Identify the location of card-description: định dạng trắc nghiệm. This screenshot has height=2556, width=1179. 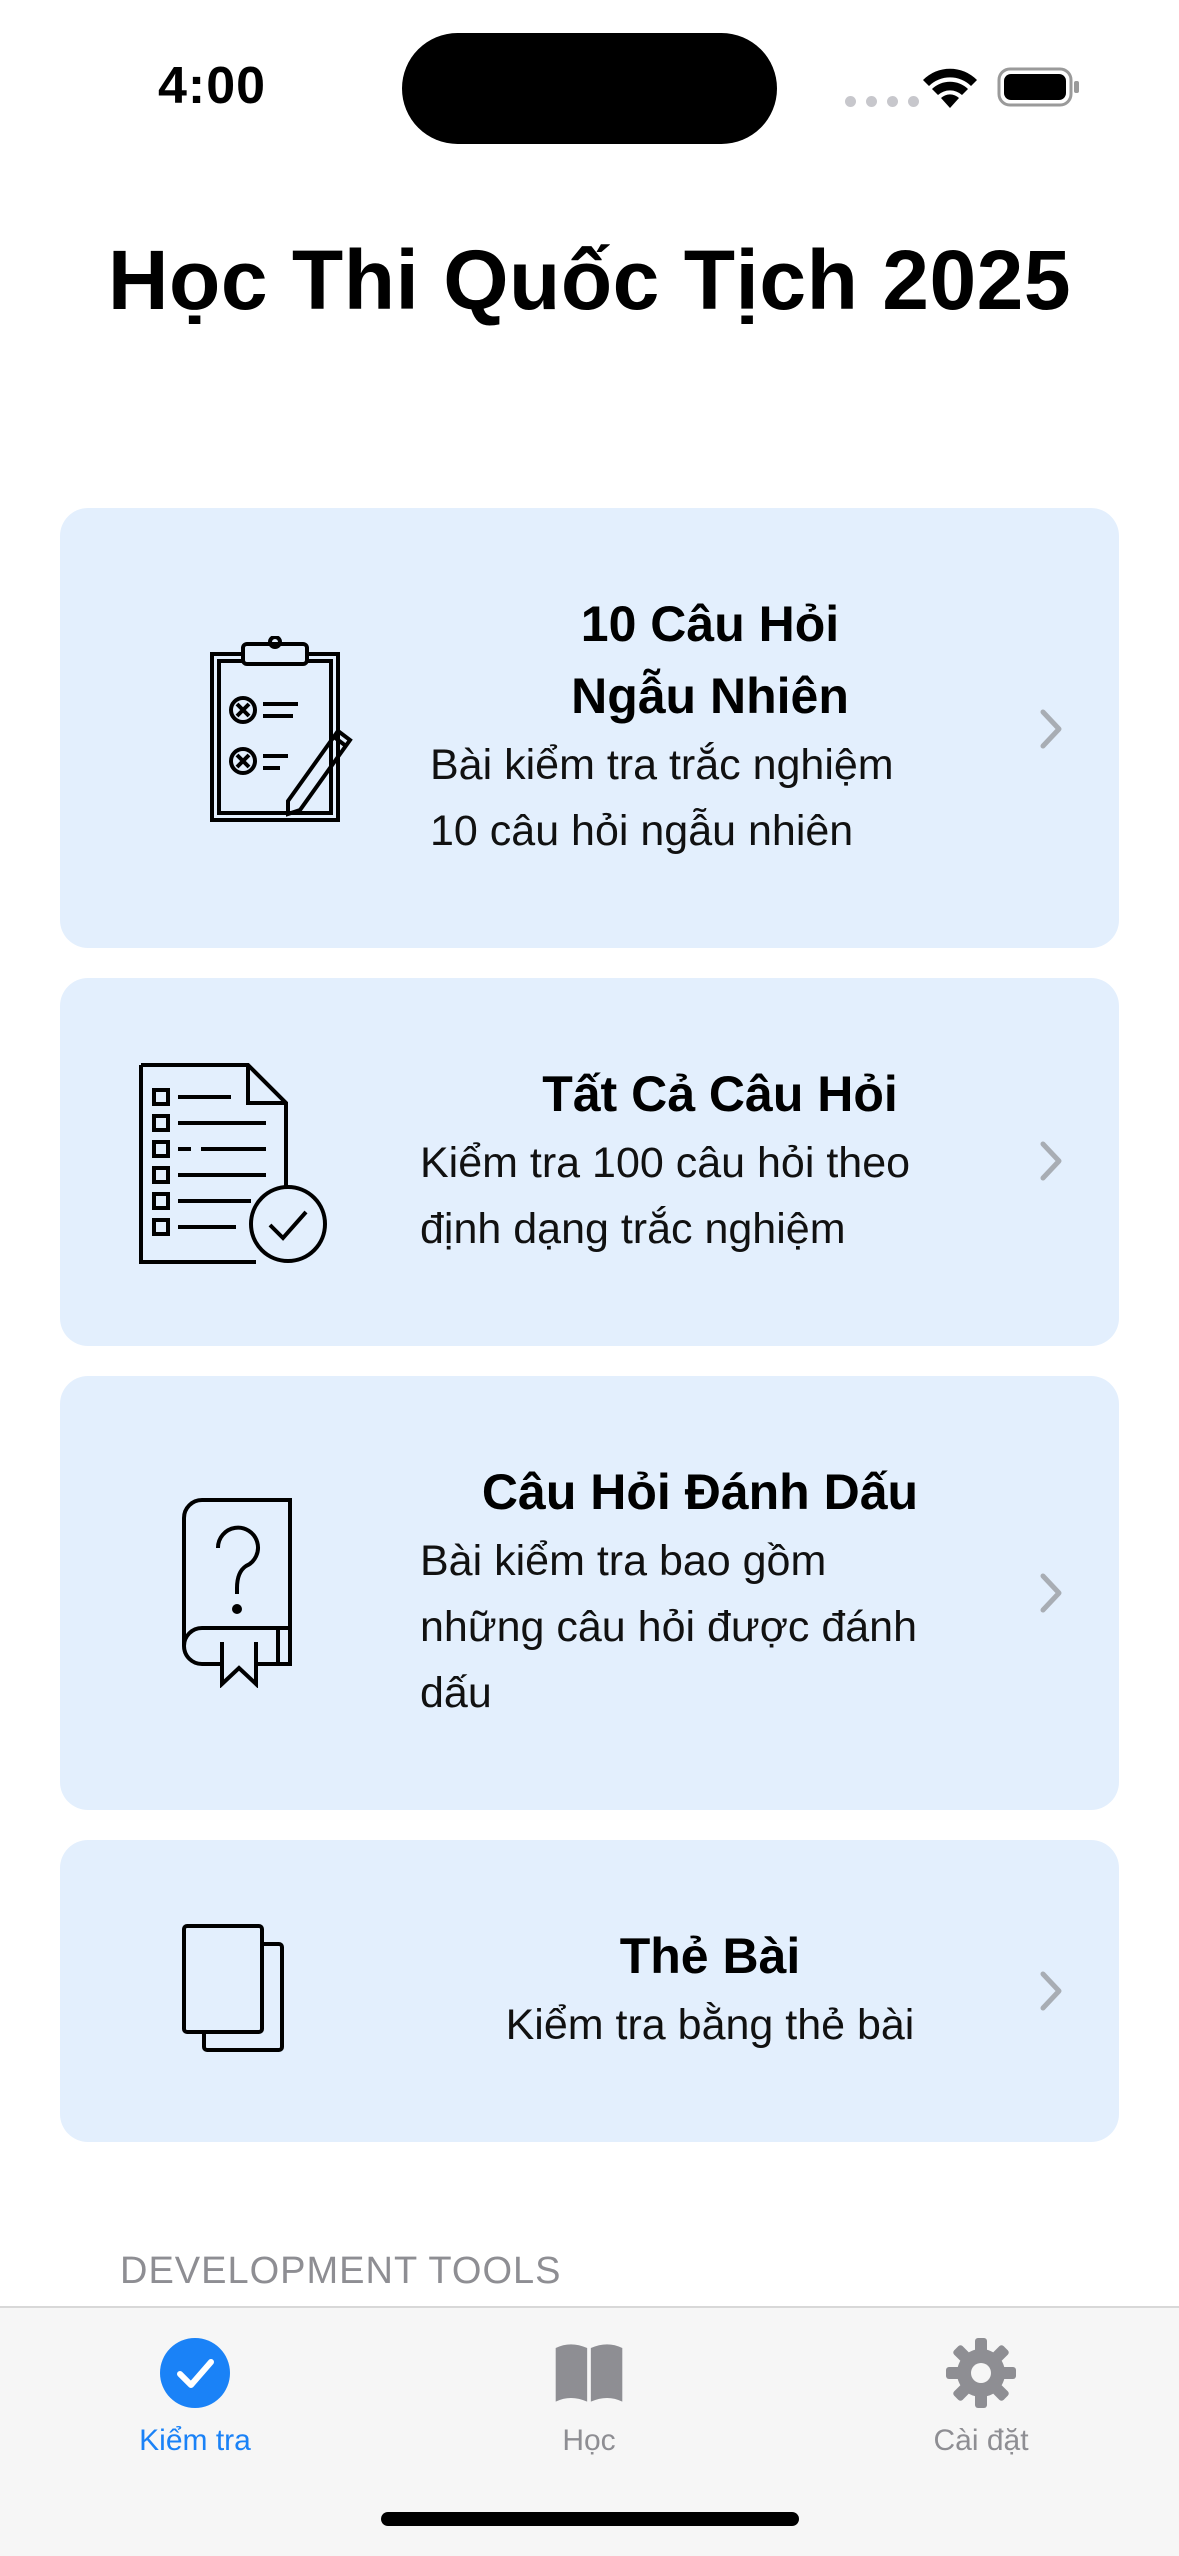
(633, 1229).